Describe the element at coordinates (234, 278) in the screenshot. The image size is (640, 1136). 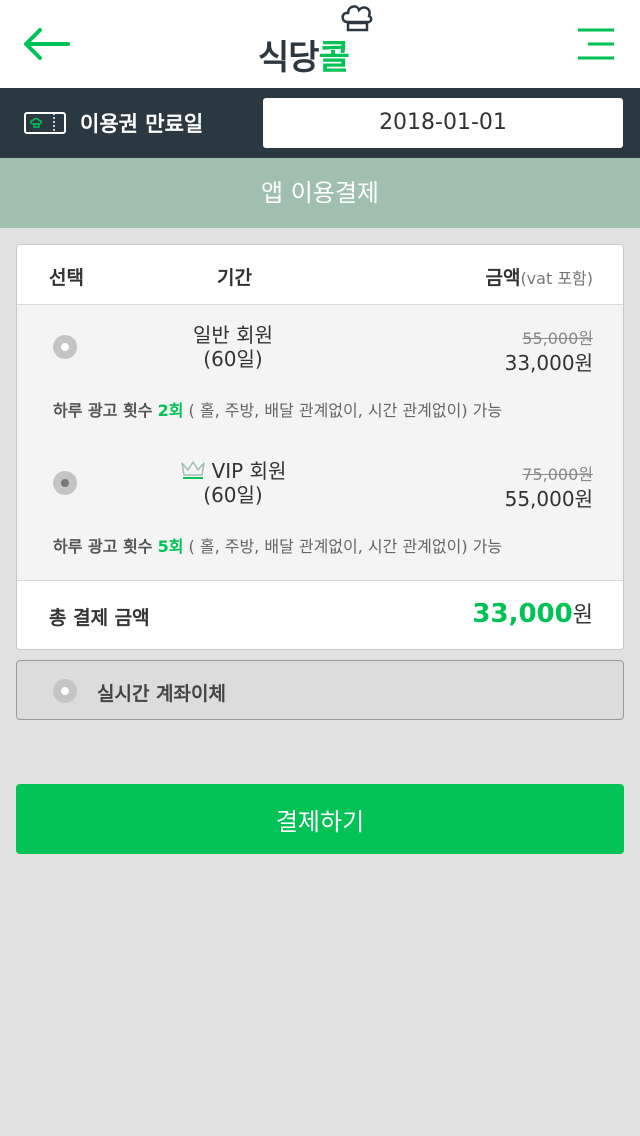
I see `header-period: 기간` at that location.